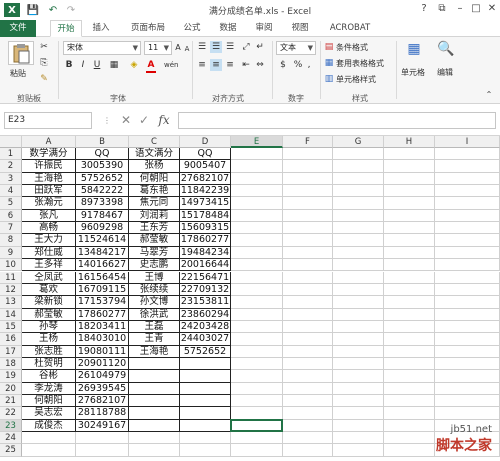  Describe the element at coordinates (11, 277) in the screenshot. I see `row-header: 11` at that location.